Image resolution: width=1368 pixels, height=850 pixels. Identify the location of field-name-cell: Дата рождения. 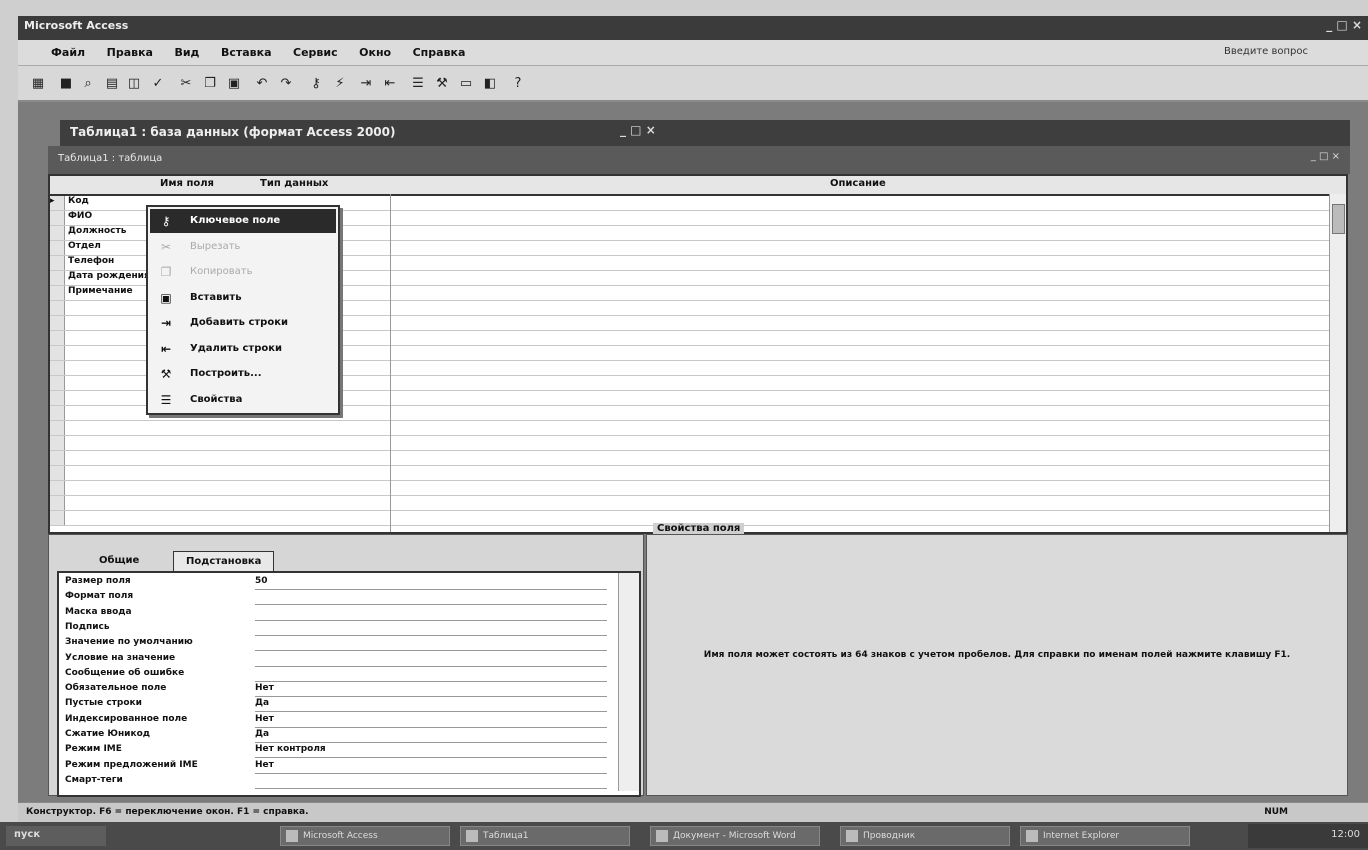
(109, 276).